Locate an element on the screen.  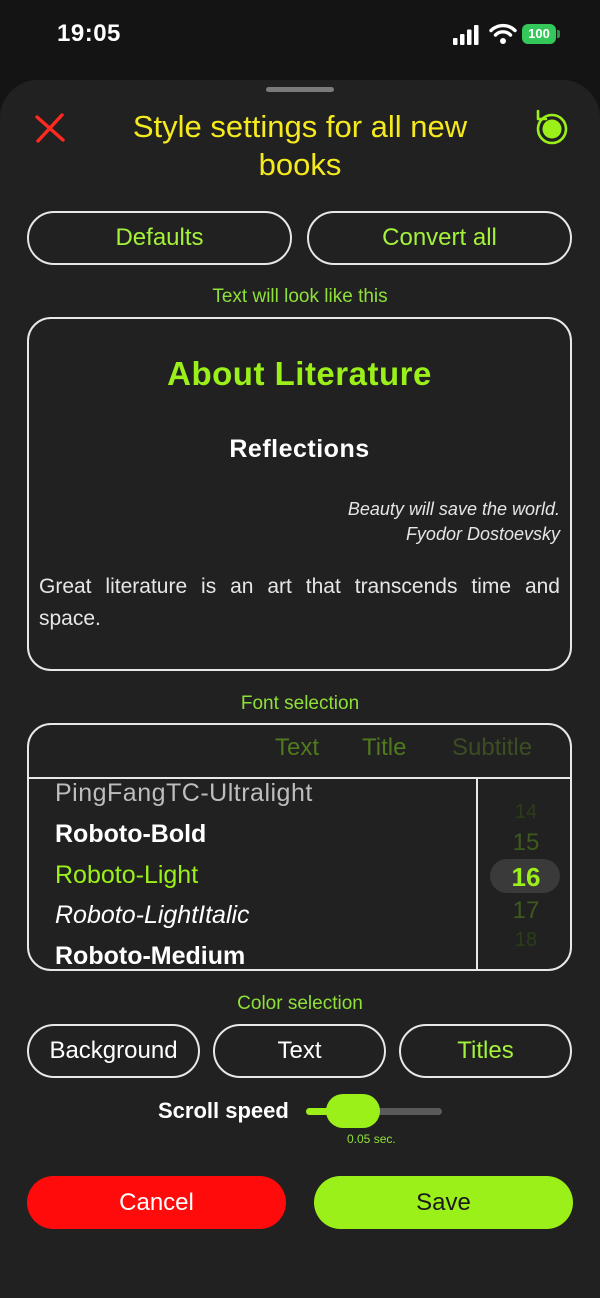
color-selection-label: Color selection is located at coordinates (300, 1003).